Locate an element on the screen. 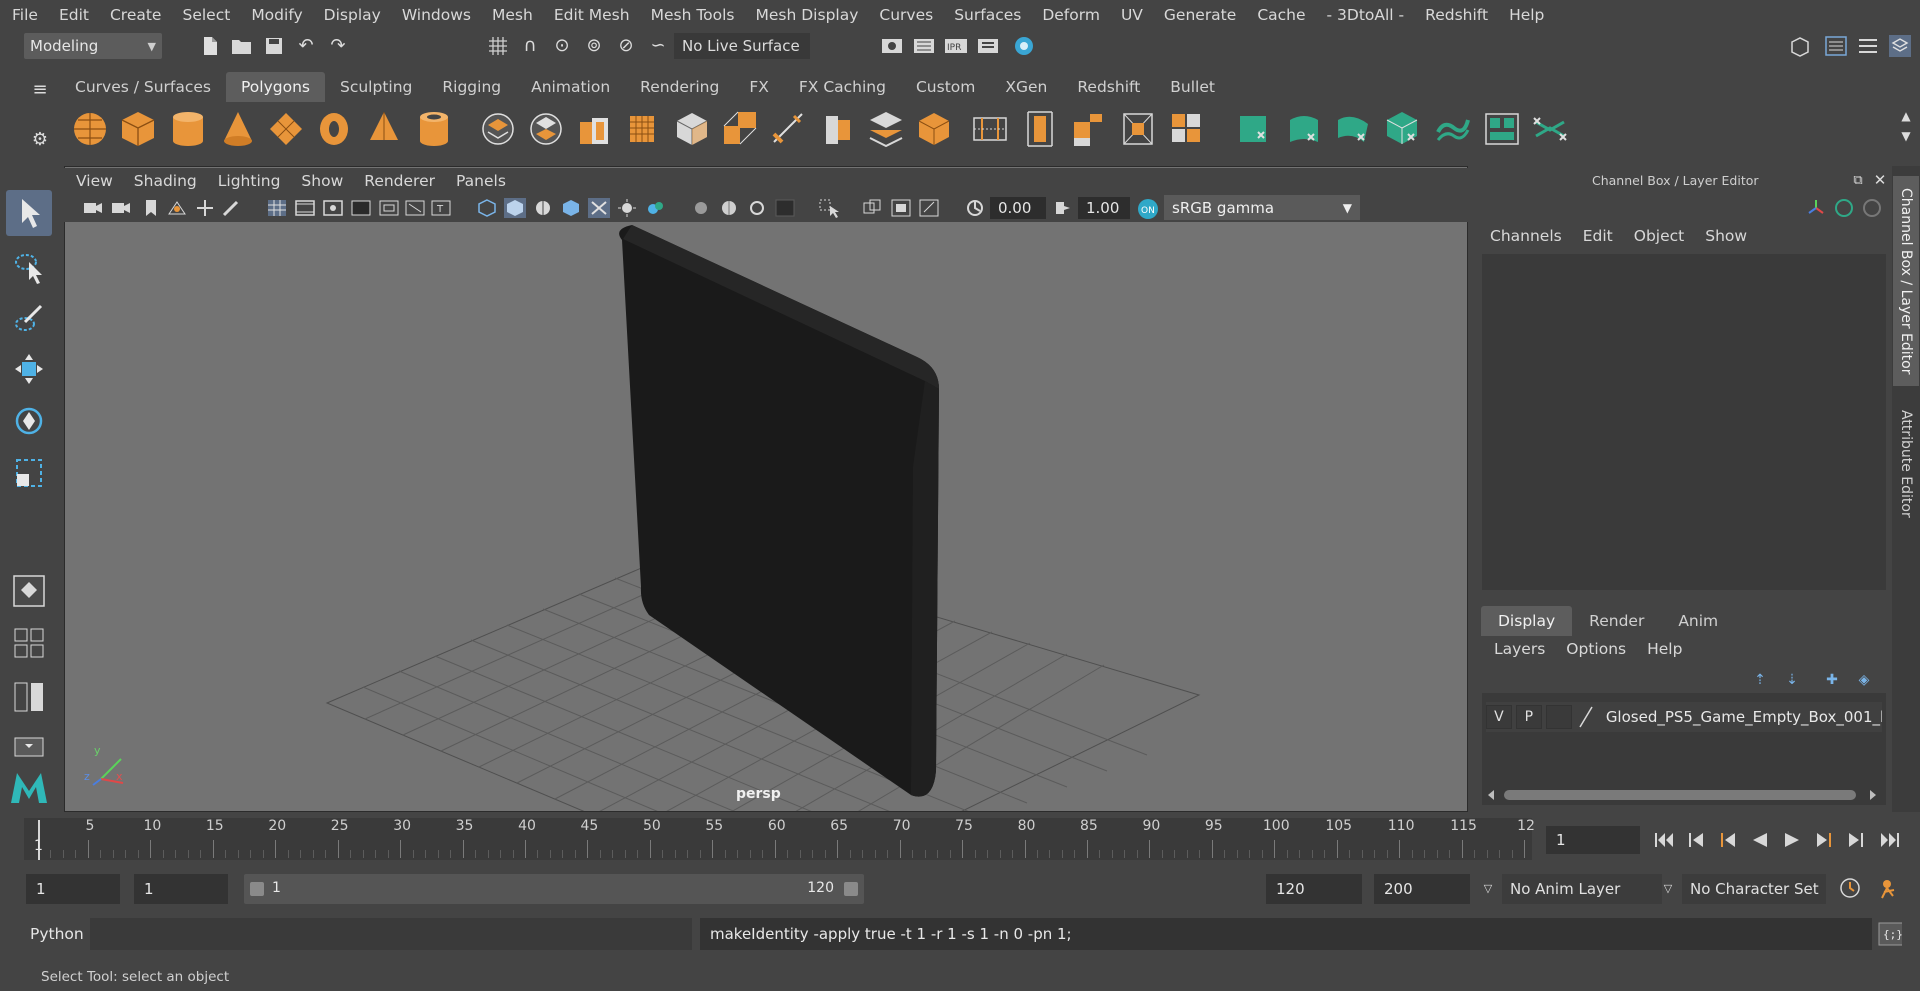 This screenshot has height=991, width=1920. triangulate-icon is located at coordinates (1186, 129).